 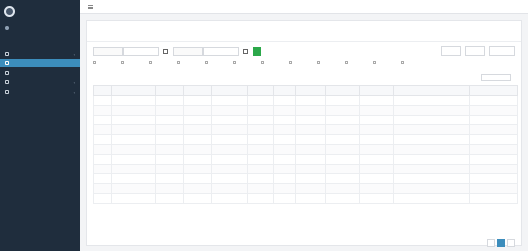 I want to click on sidebar-item-5: ‹, so click(x=40, y=92).